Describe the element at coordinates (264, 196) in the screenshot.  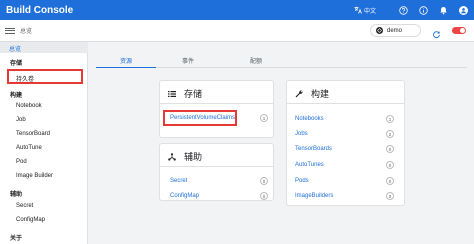
I see `configmap-count-badge: 0` at that location.